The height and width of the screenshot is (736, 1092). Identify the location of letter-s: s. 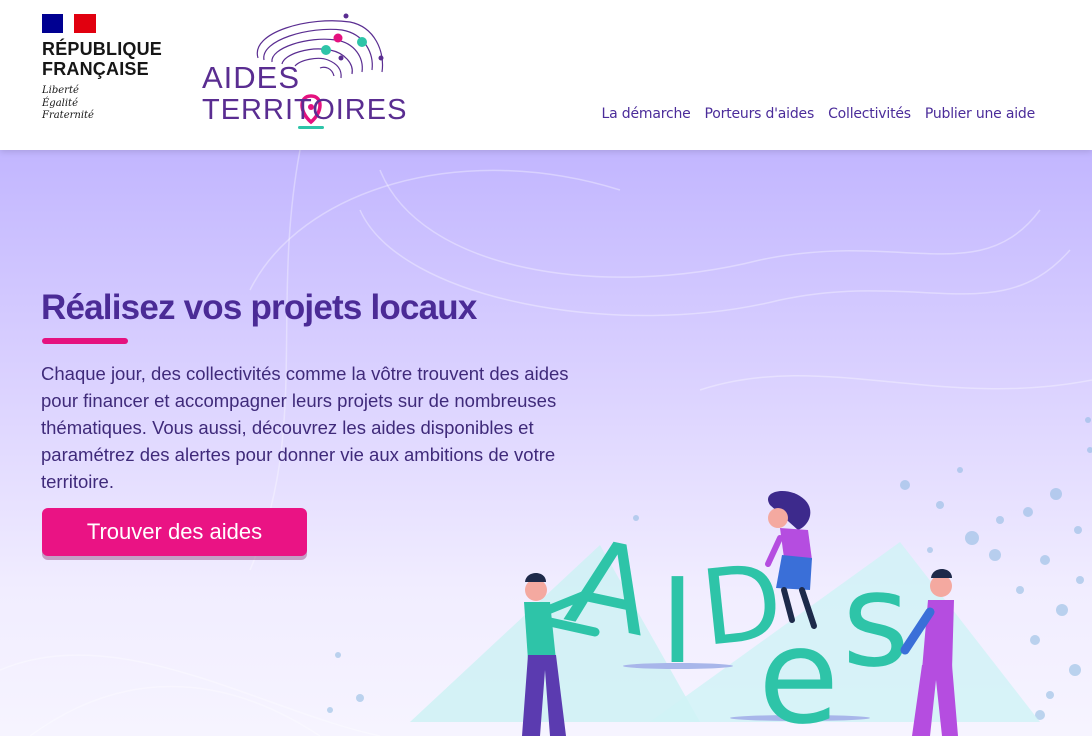
(876, 620).